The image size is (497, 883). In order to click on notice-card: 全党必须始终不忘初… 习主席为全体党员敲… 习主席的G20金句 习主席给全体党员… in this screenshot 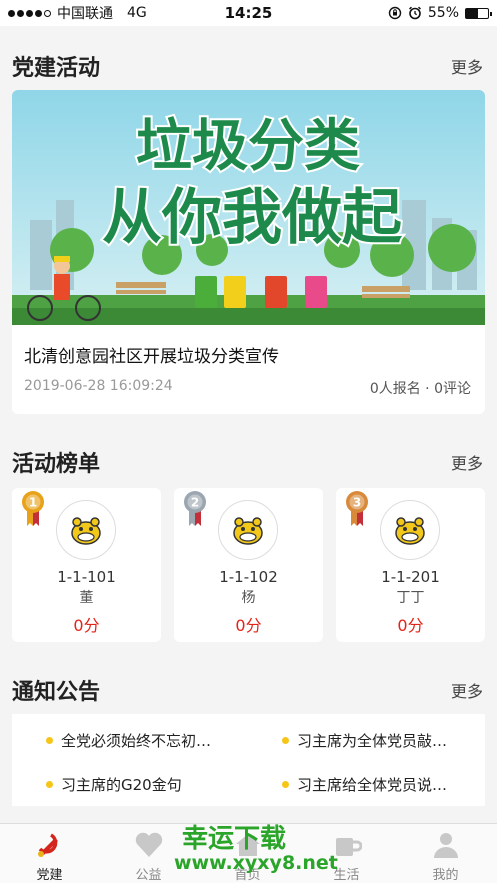, I will do `click(248, 760)`.